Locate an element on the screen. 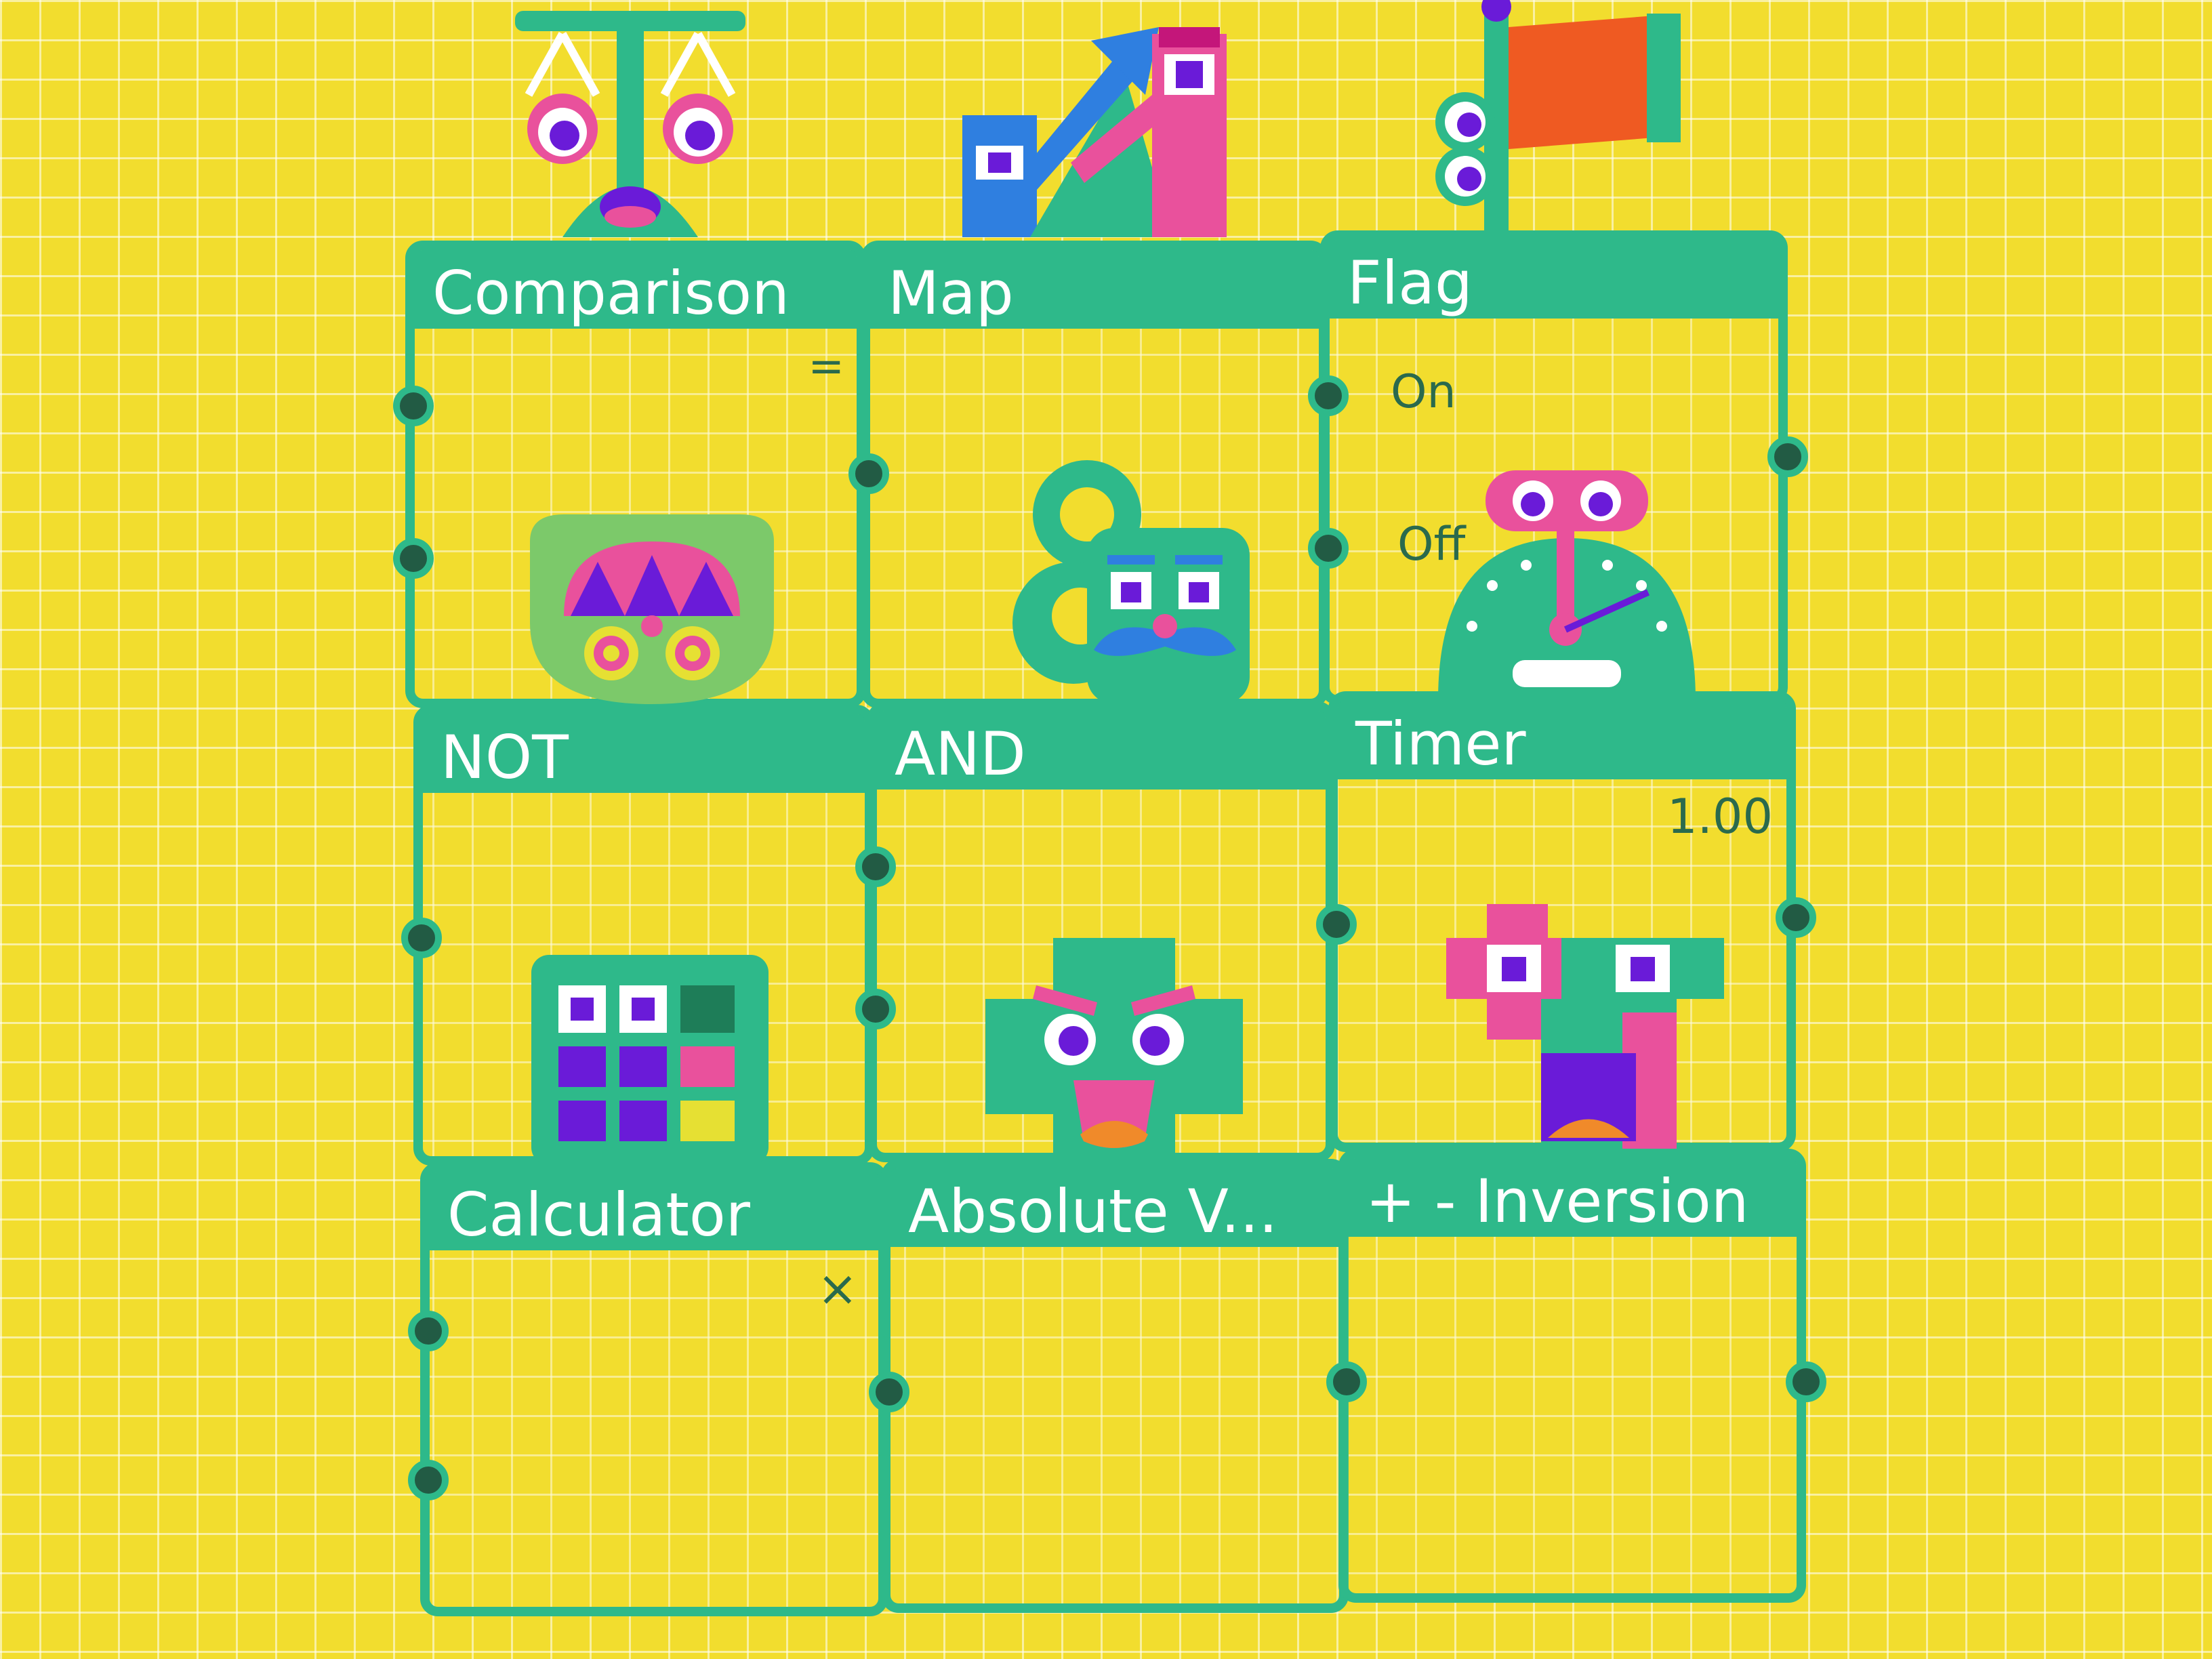 The width and height of the screenshot is (2212, 1659). inversion-node-title: + - Inversion is located at coordinates (1557, 1201).